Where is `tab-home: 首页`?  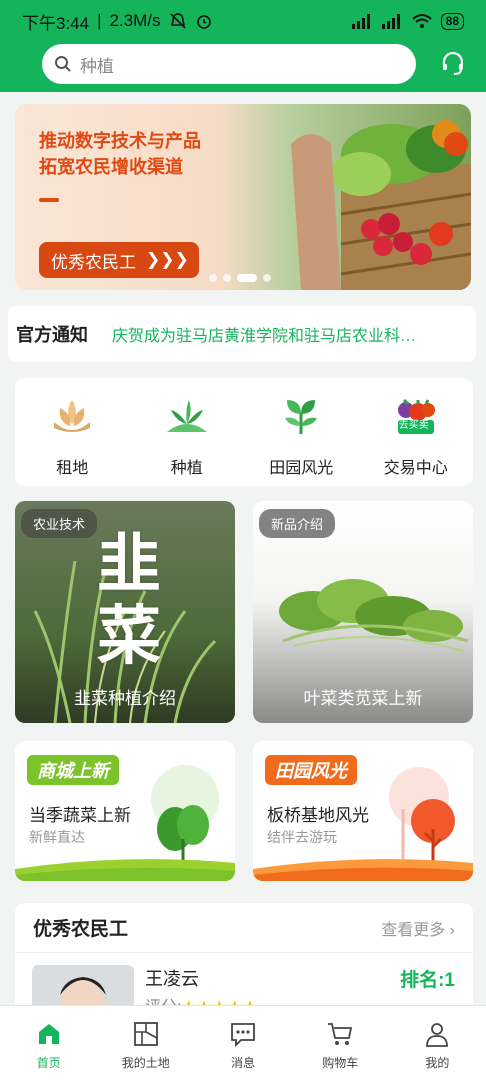 tab-home: 首页 is located at coordinates (48, 1043).